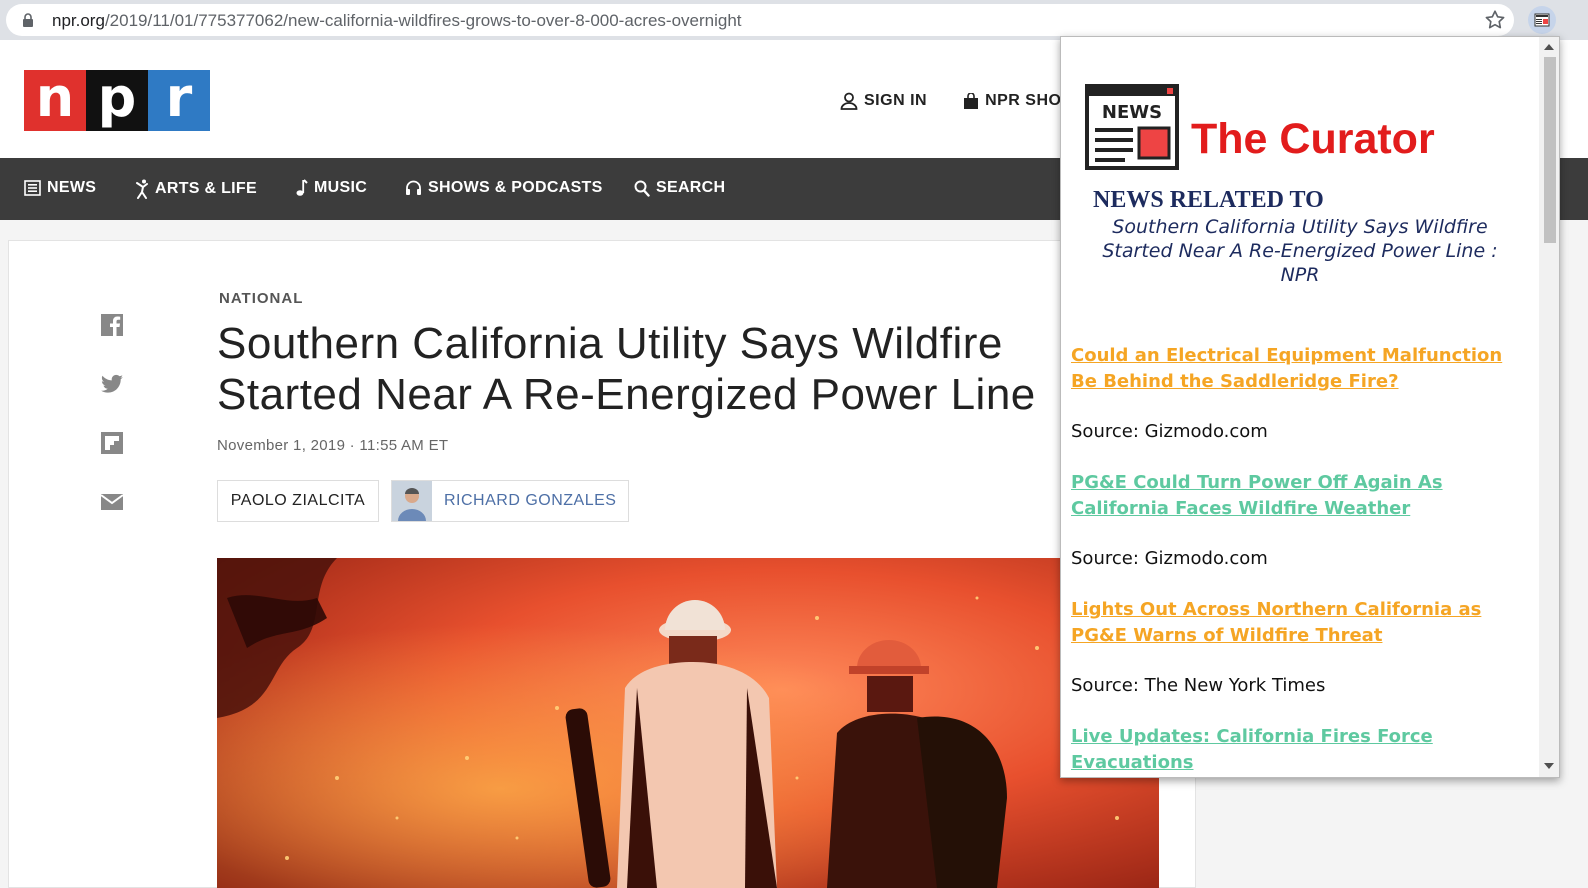  What do you see at coordinates (341, 187) in the screenshot?
I see `nav-music-label: MUSIC` at bounding box center [341, 187].